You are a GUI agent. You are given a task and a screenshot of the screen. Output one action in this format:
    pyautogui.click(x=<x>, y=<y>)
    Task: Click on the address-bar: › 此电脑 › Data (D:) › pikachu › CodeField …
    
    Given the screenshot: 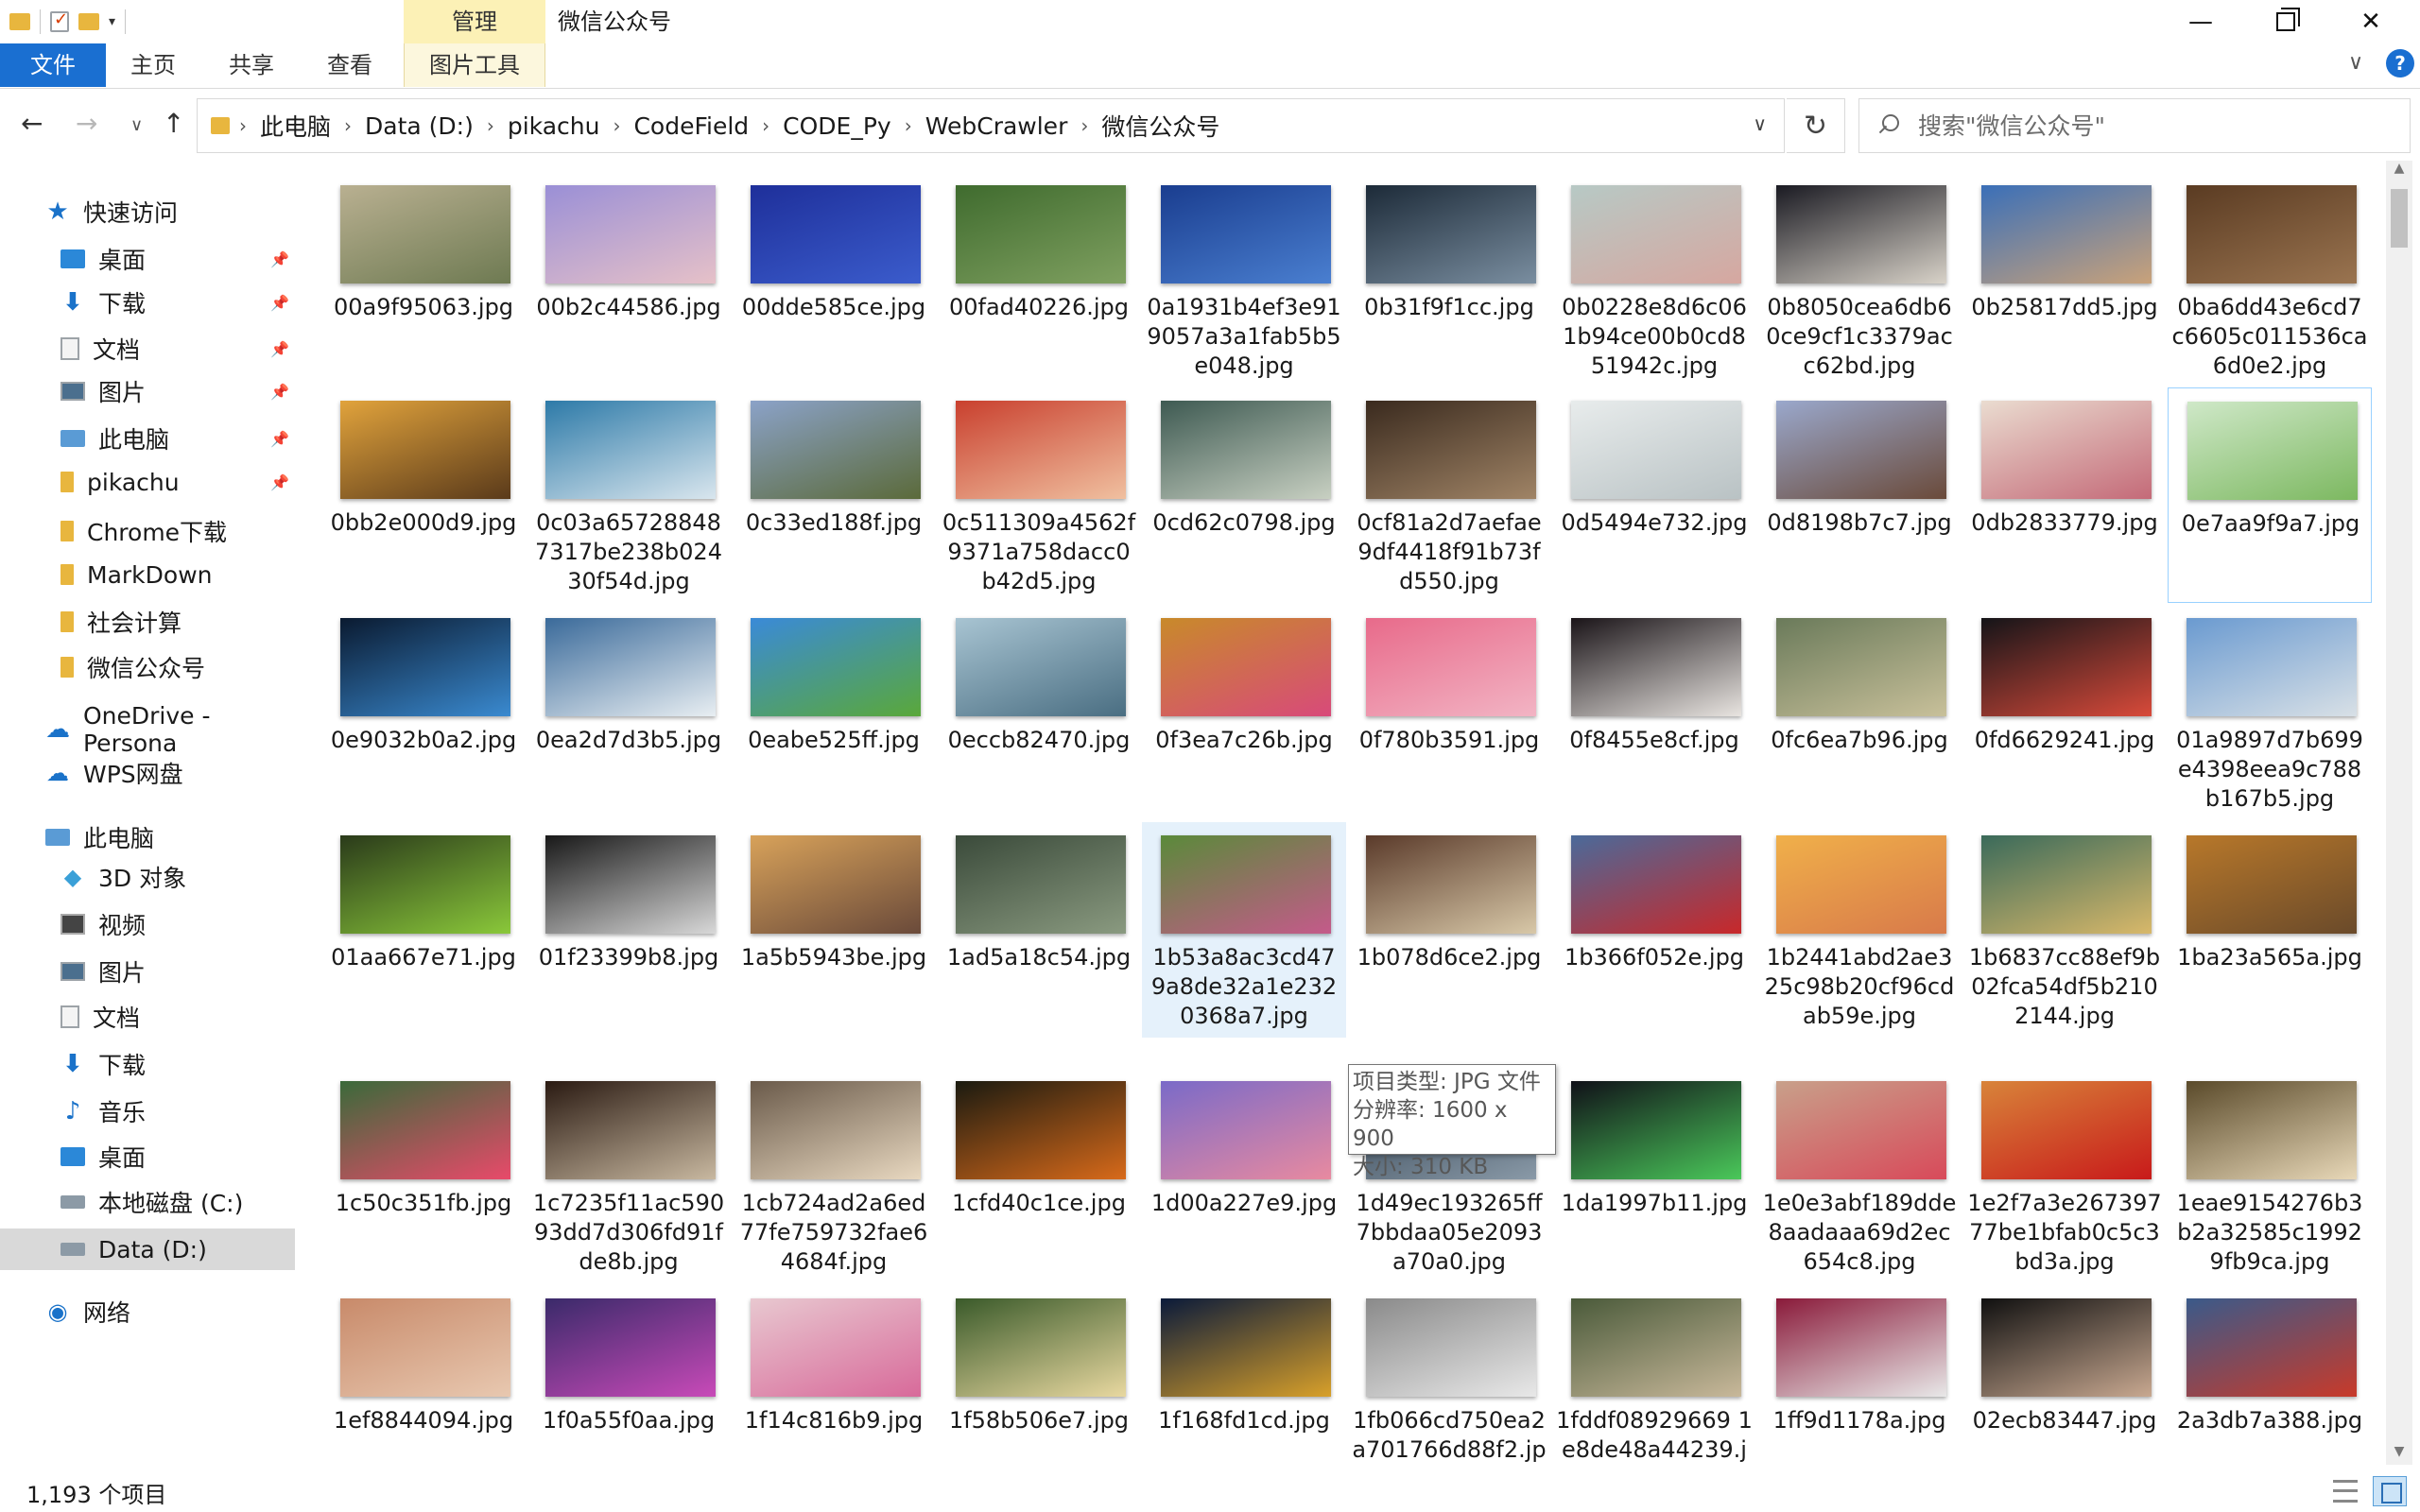 What is the action you would take?
    pyautogui.click(x=991, y=125)
    